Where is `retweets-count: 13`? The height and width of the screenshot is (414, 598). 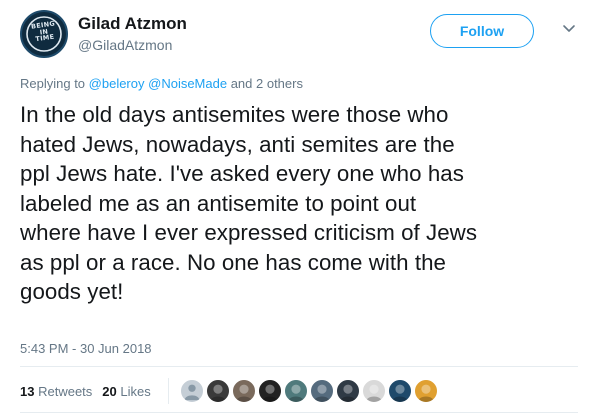 retweets-count: 13 is located at coordinates (27, 391).